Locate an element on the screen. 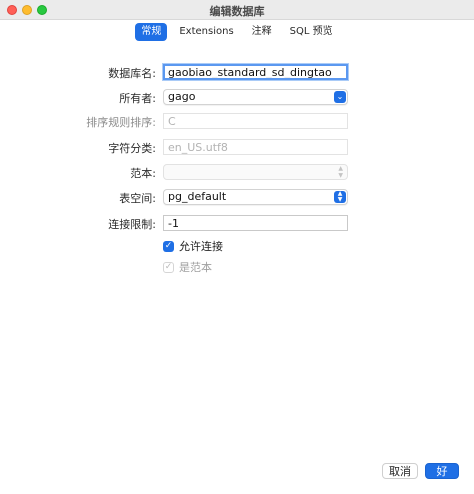  allow-connections-label: 允许连接 is located at coordinates (201, 246).